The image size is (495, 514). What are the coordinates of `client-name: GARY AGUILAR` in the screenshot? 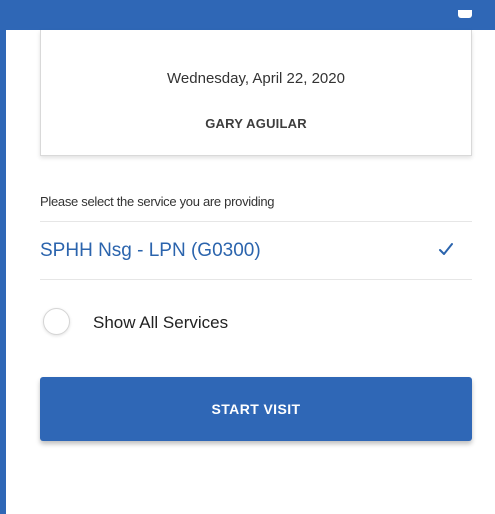 It's located at (256, 123).